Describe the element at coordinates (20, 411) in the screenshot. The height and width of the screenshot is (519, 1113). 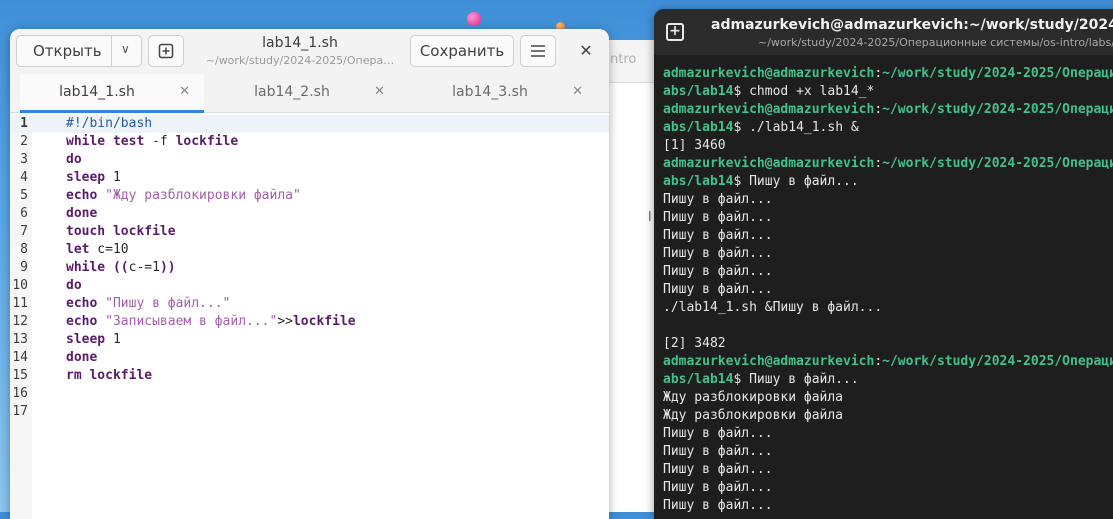
I see `line-number: 17` at that location.